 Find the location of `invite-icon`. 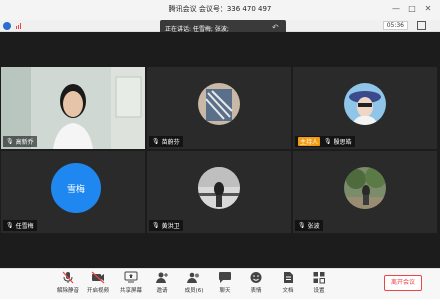

invite-icon is located at coordinates (162, 277).